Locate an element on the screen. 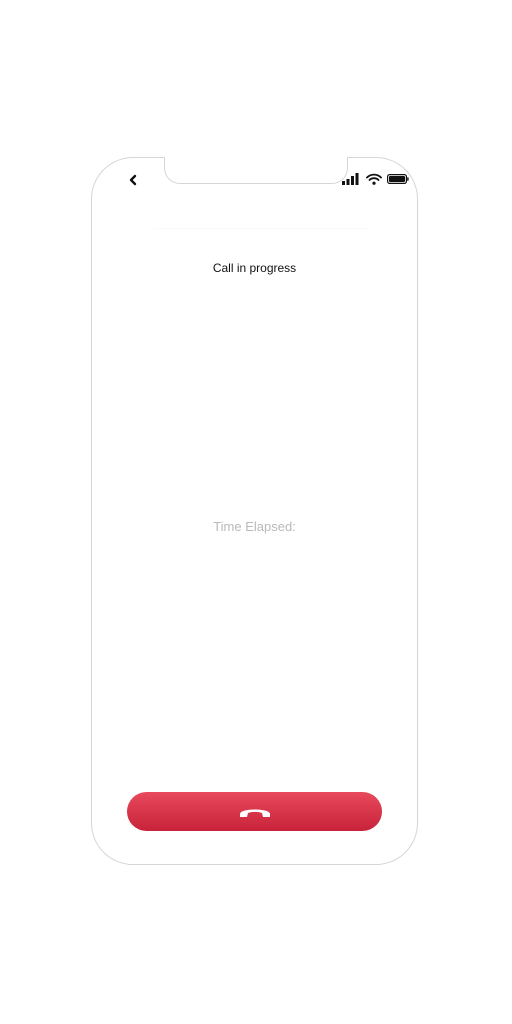 The image size is (512, 1024). header-divider is located at coordinates (261, 228).